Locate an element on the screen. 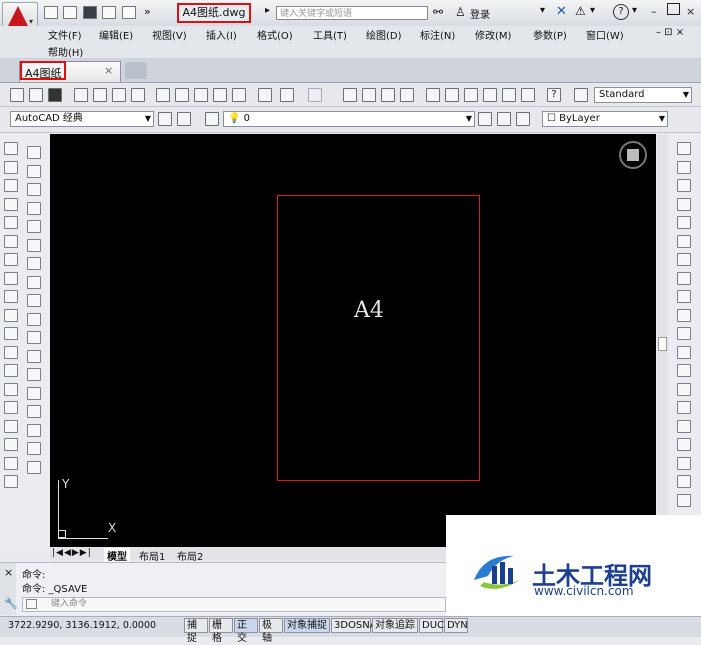 The width and height of the screenshot is (701, 645). undo-icon is located at coordinates (287, 95).